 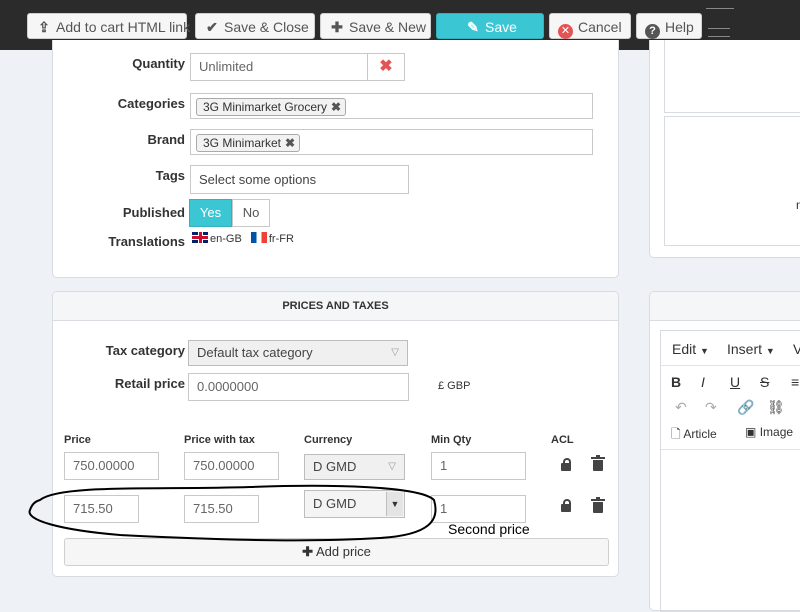 What do you see at coordinates (751, 432) in the screenshot?
I see `image-icon: ▣` at bounding box center [751, 432].